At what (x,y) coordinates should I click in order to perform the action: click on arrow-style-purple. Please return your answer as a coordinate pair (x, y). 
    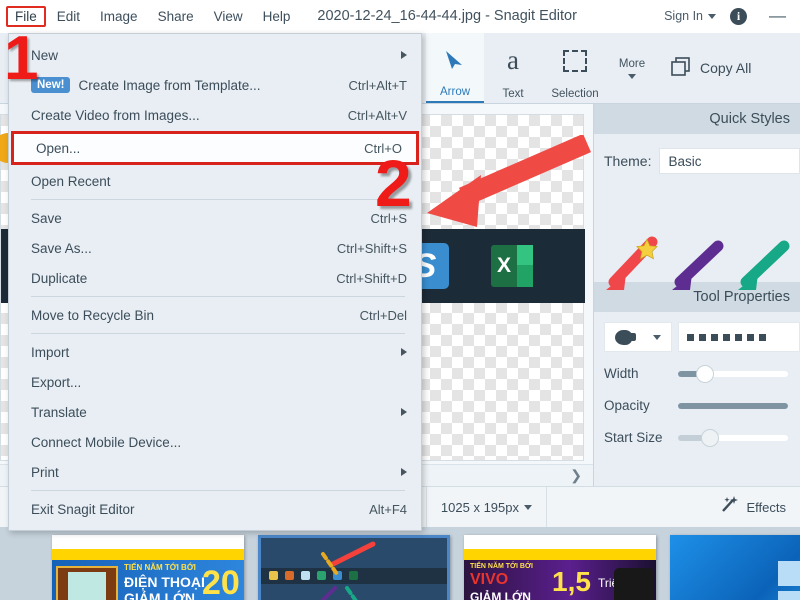
    Looking at the image, I should click on (697, 266).